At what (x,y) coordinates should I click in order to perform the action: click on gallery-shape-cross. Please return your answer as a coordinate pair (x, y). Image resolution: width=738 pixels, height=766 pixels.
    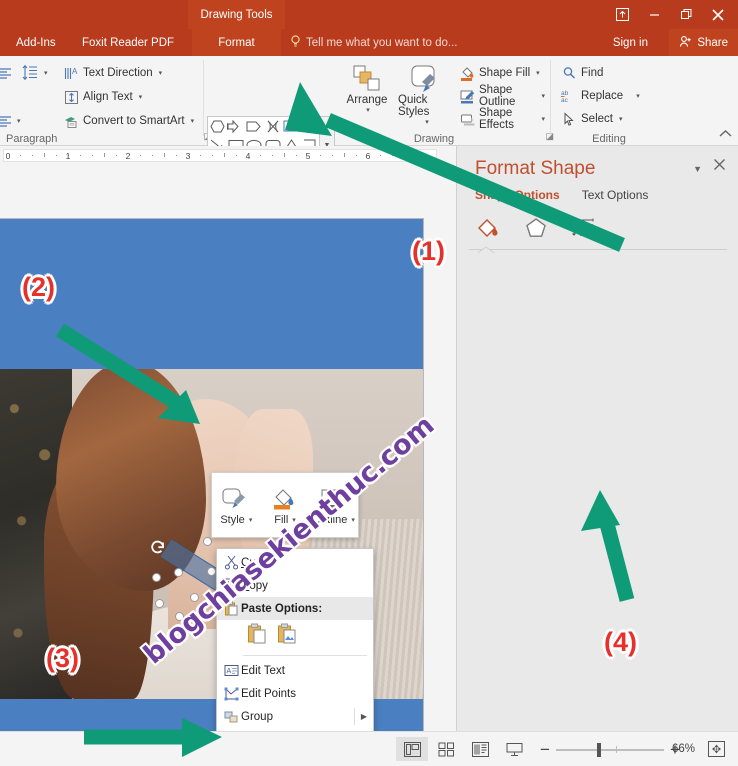
    Looking at the image, I should click on (273, 126).